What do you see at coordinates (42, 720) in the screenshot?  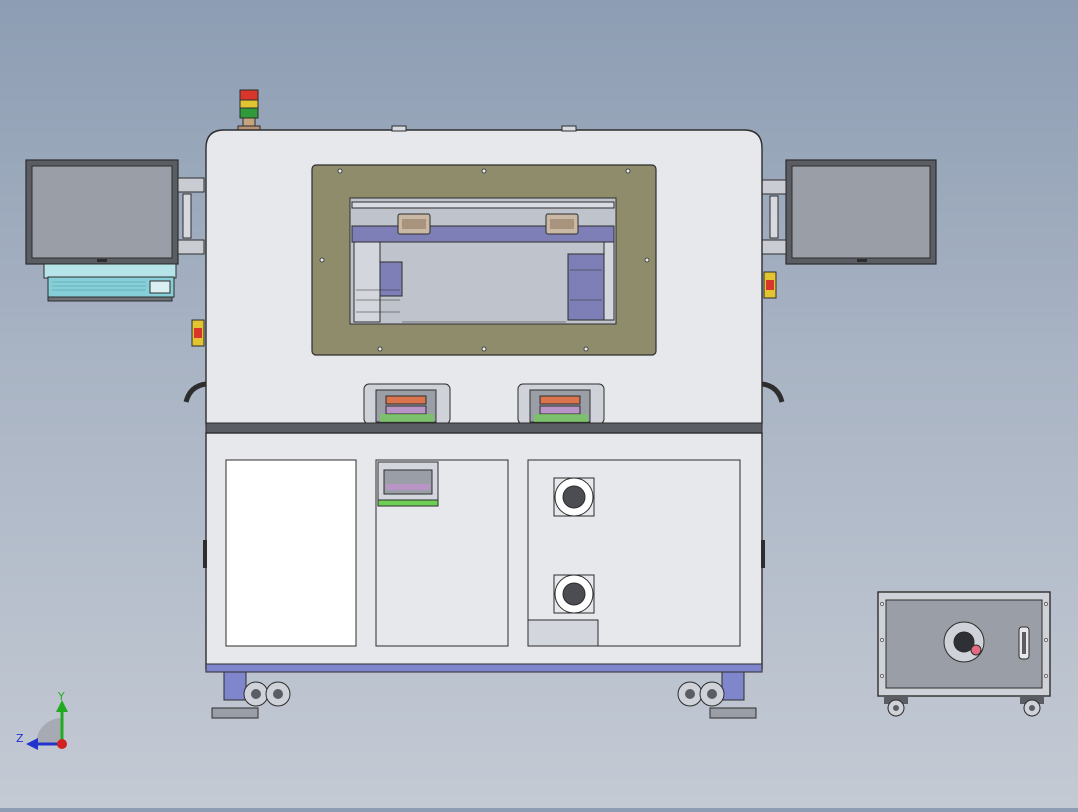 I see `coordinate-triad: Y Z` at bounding box center [42, 720].